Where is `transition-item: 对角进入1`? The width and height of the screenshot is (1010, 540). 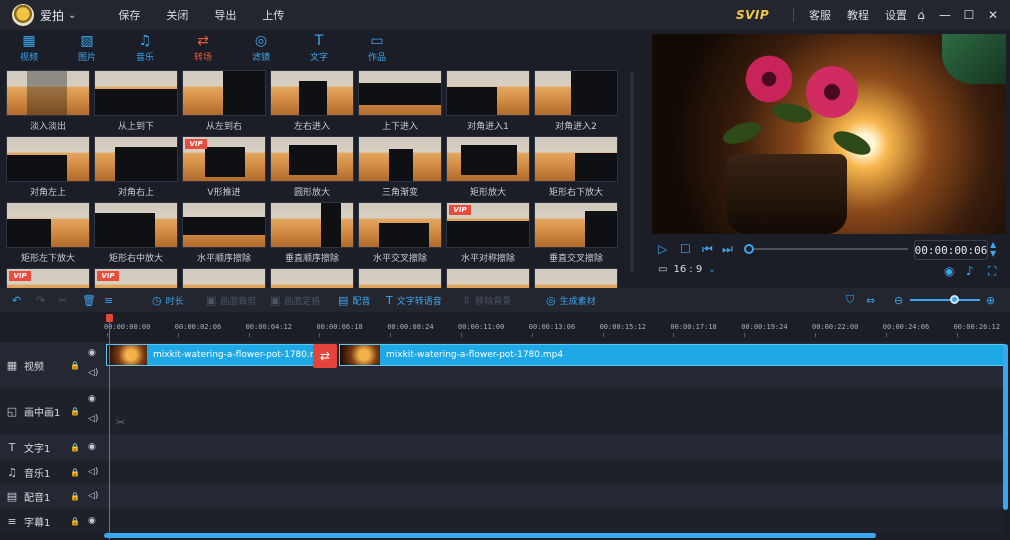 transition-item: 对角进入1 is located at coordinates (488, 101).